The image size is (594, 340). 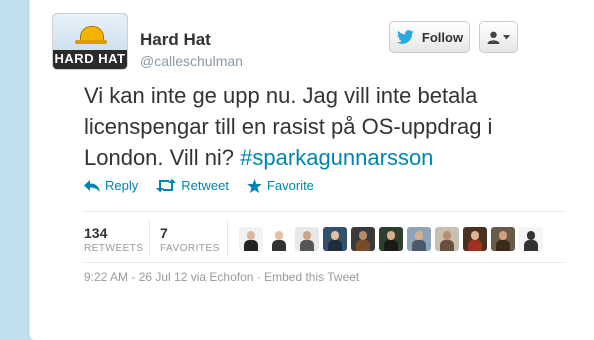 I want to click on favorite-button: Favorite, so click(x=280, y=185).